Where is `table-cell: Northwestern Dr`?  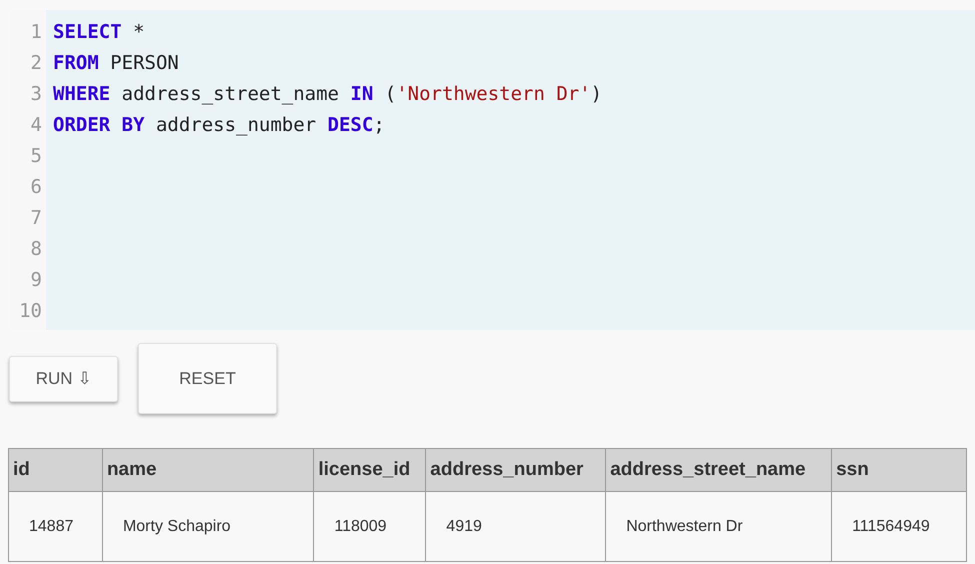
table-cell: Northwestern Dr is located at coordinates (719, 527).